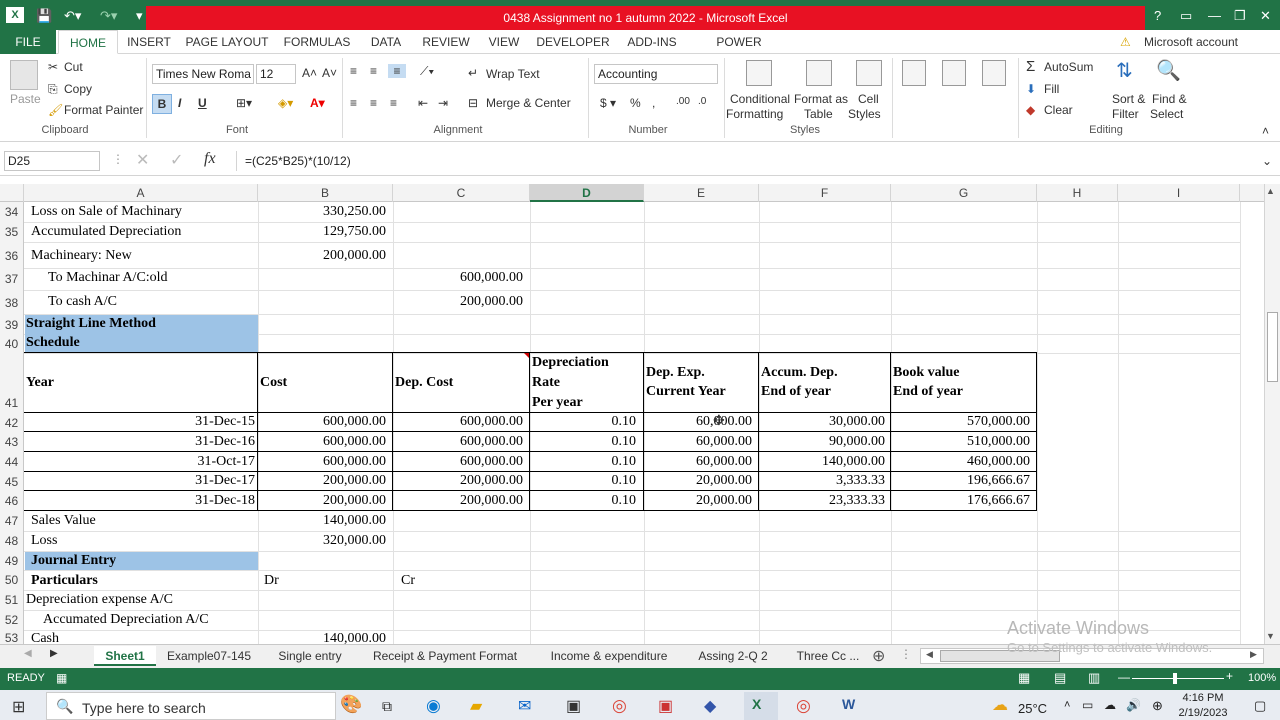 The height and width of the screenshot is (720, 1280). Describe the element at coordinates (1128, 99) in the screenshot. I see `sort-filter-label: Sort &` at that location.